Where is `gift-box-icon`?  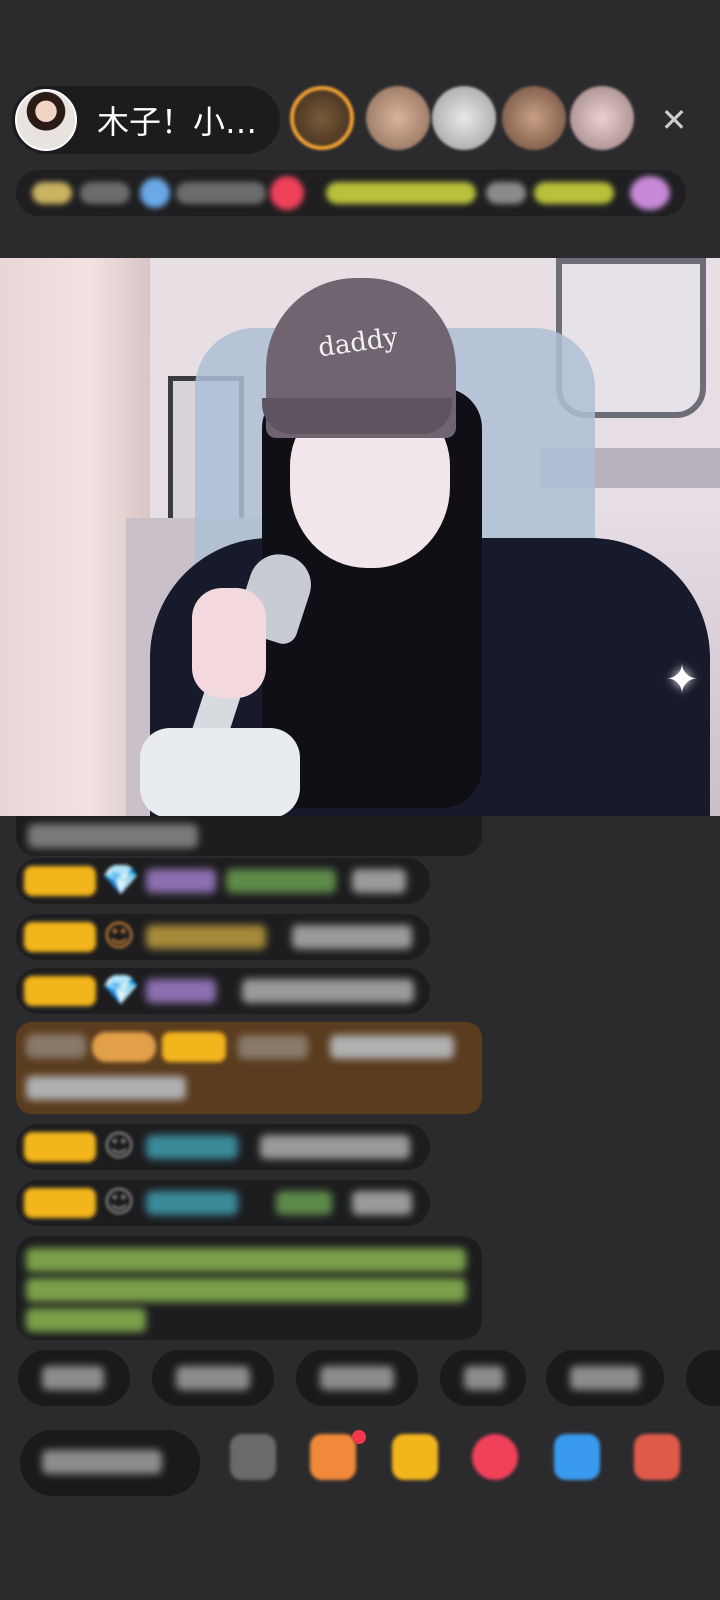
gift-box-icon is located at coordinates (415, 1457).